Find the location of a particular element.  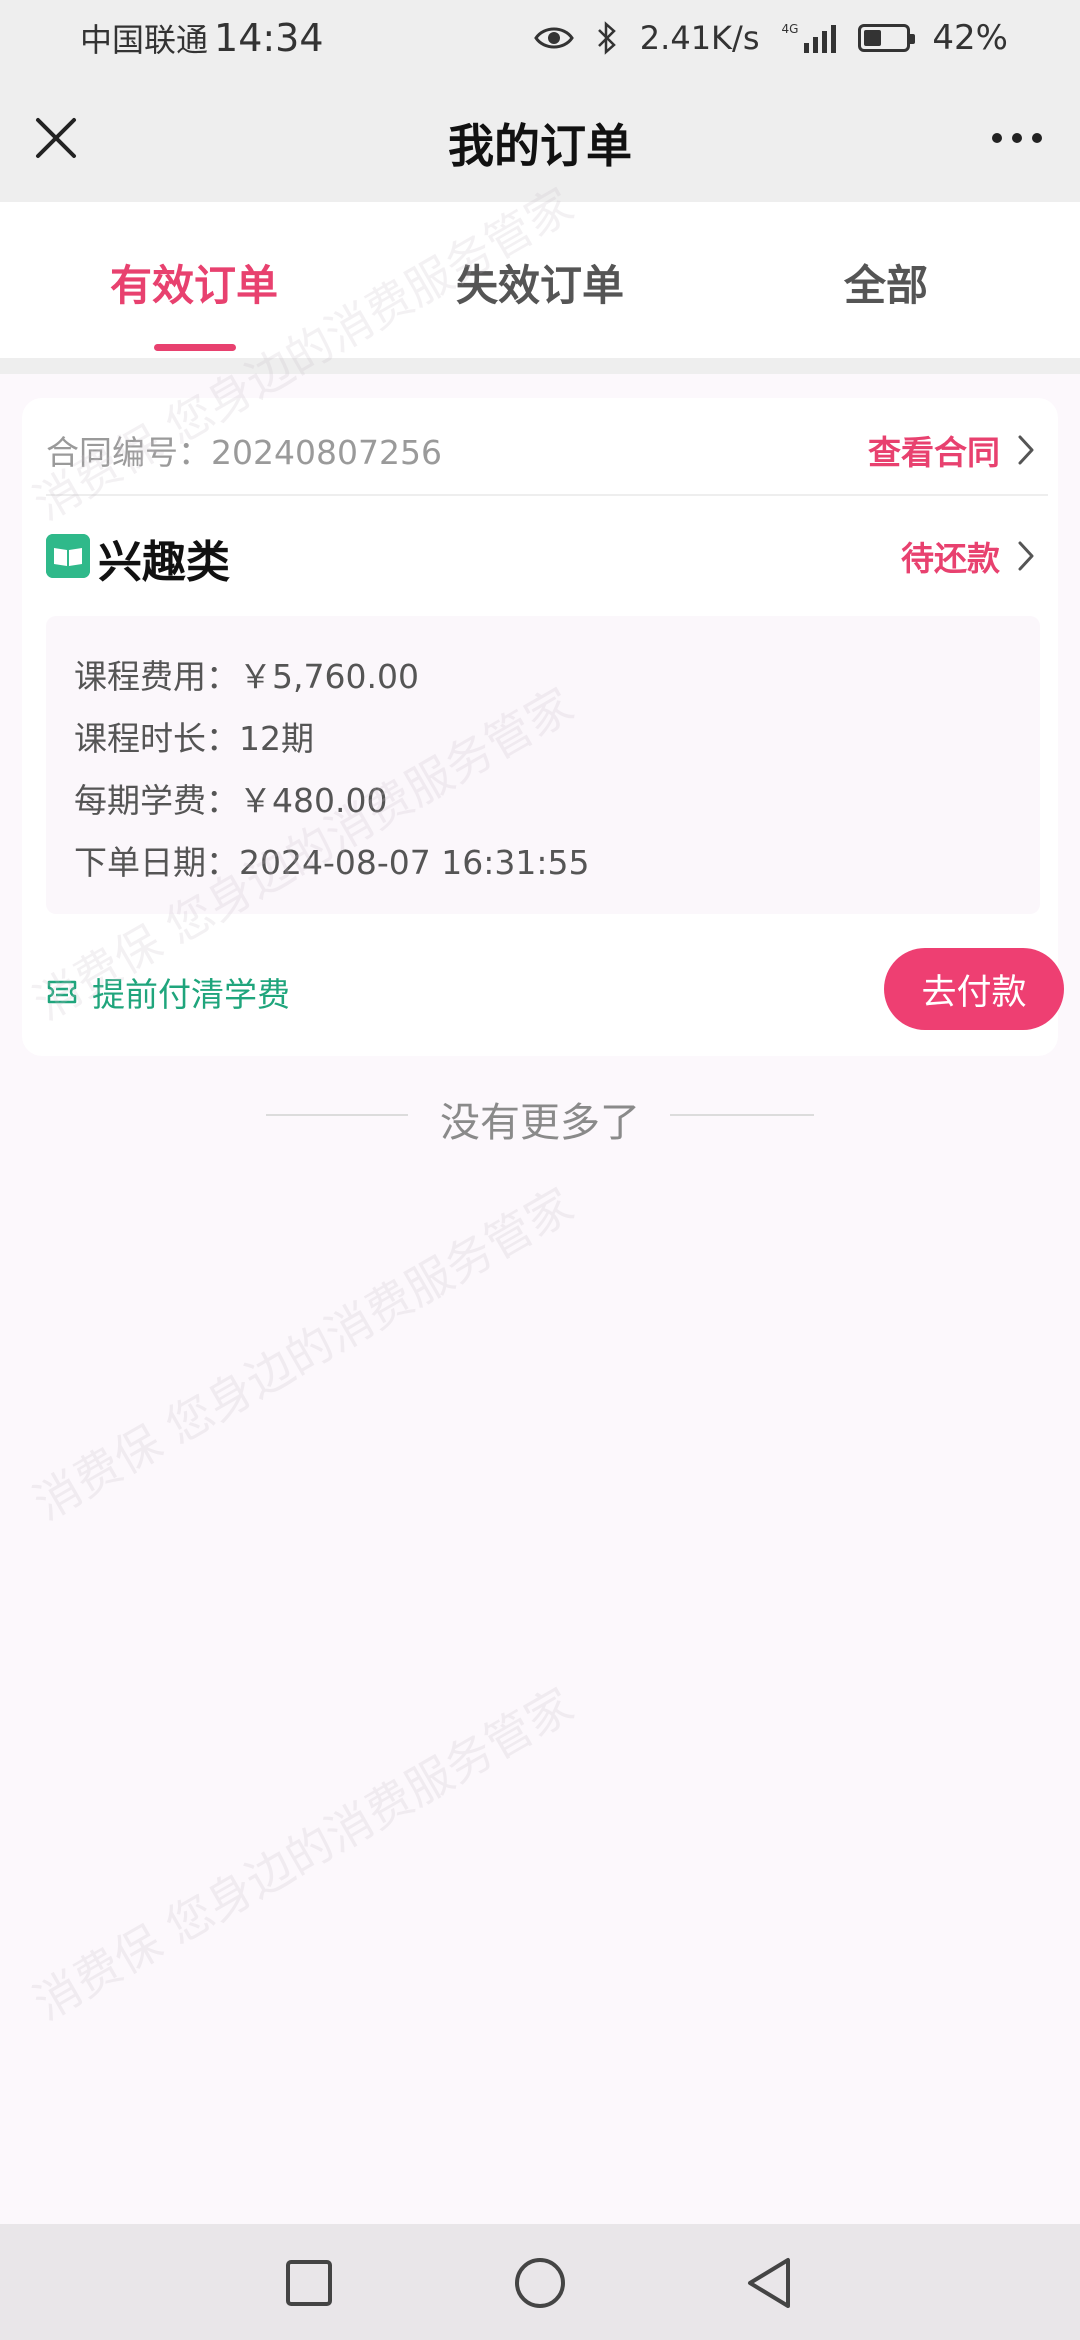

list-end-label: 没有更多了 is located at coordinates (540, 1123).